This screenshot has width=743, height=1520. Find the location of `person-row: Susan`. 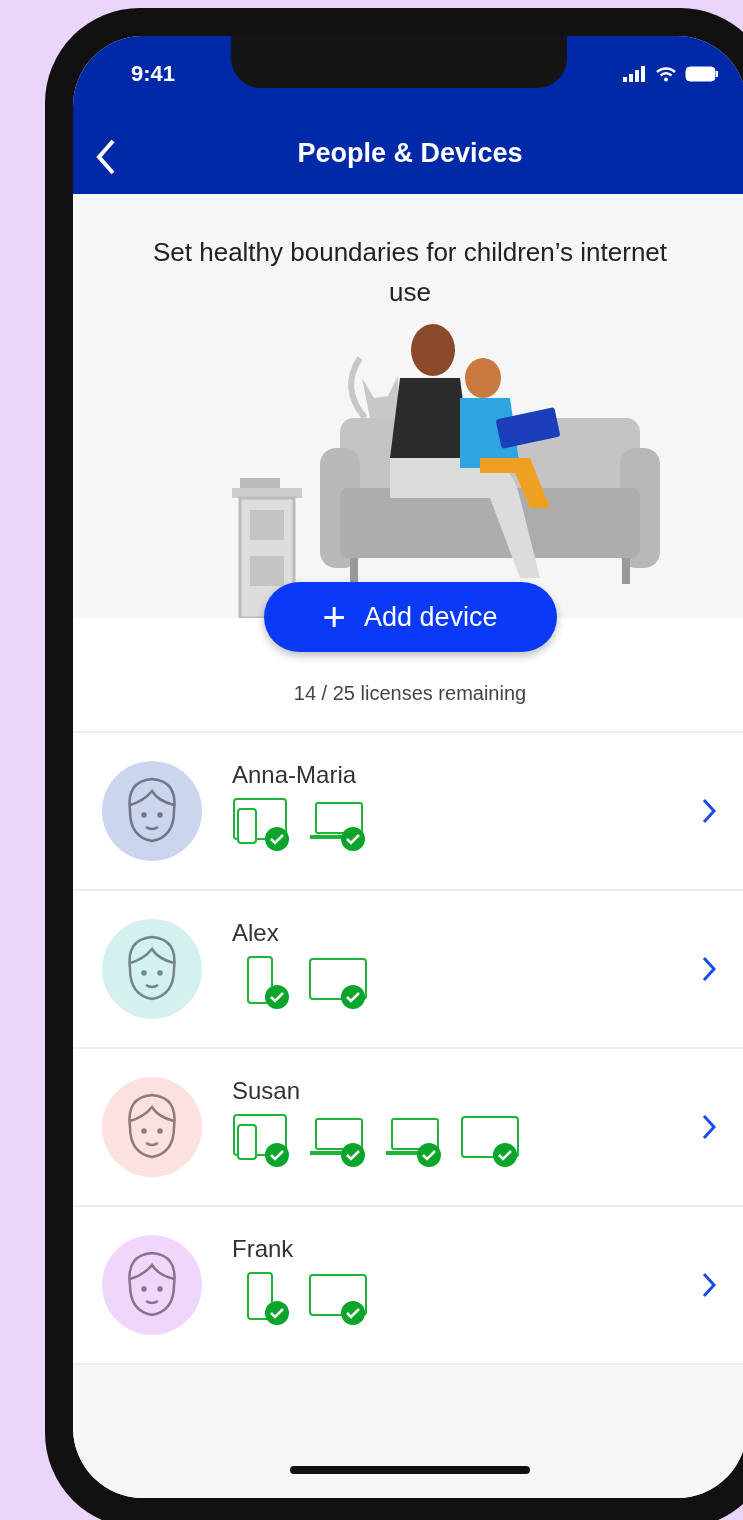

person-row: Susan is located at coordinates (408, 1128).